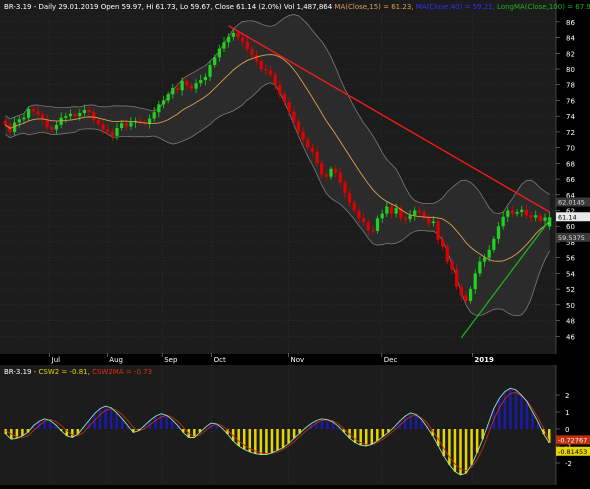  I want to click on price-tick-label: 48, so click(570, 322).